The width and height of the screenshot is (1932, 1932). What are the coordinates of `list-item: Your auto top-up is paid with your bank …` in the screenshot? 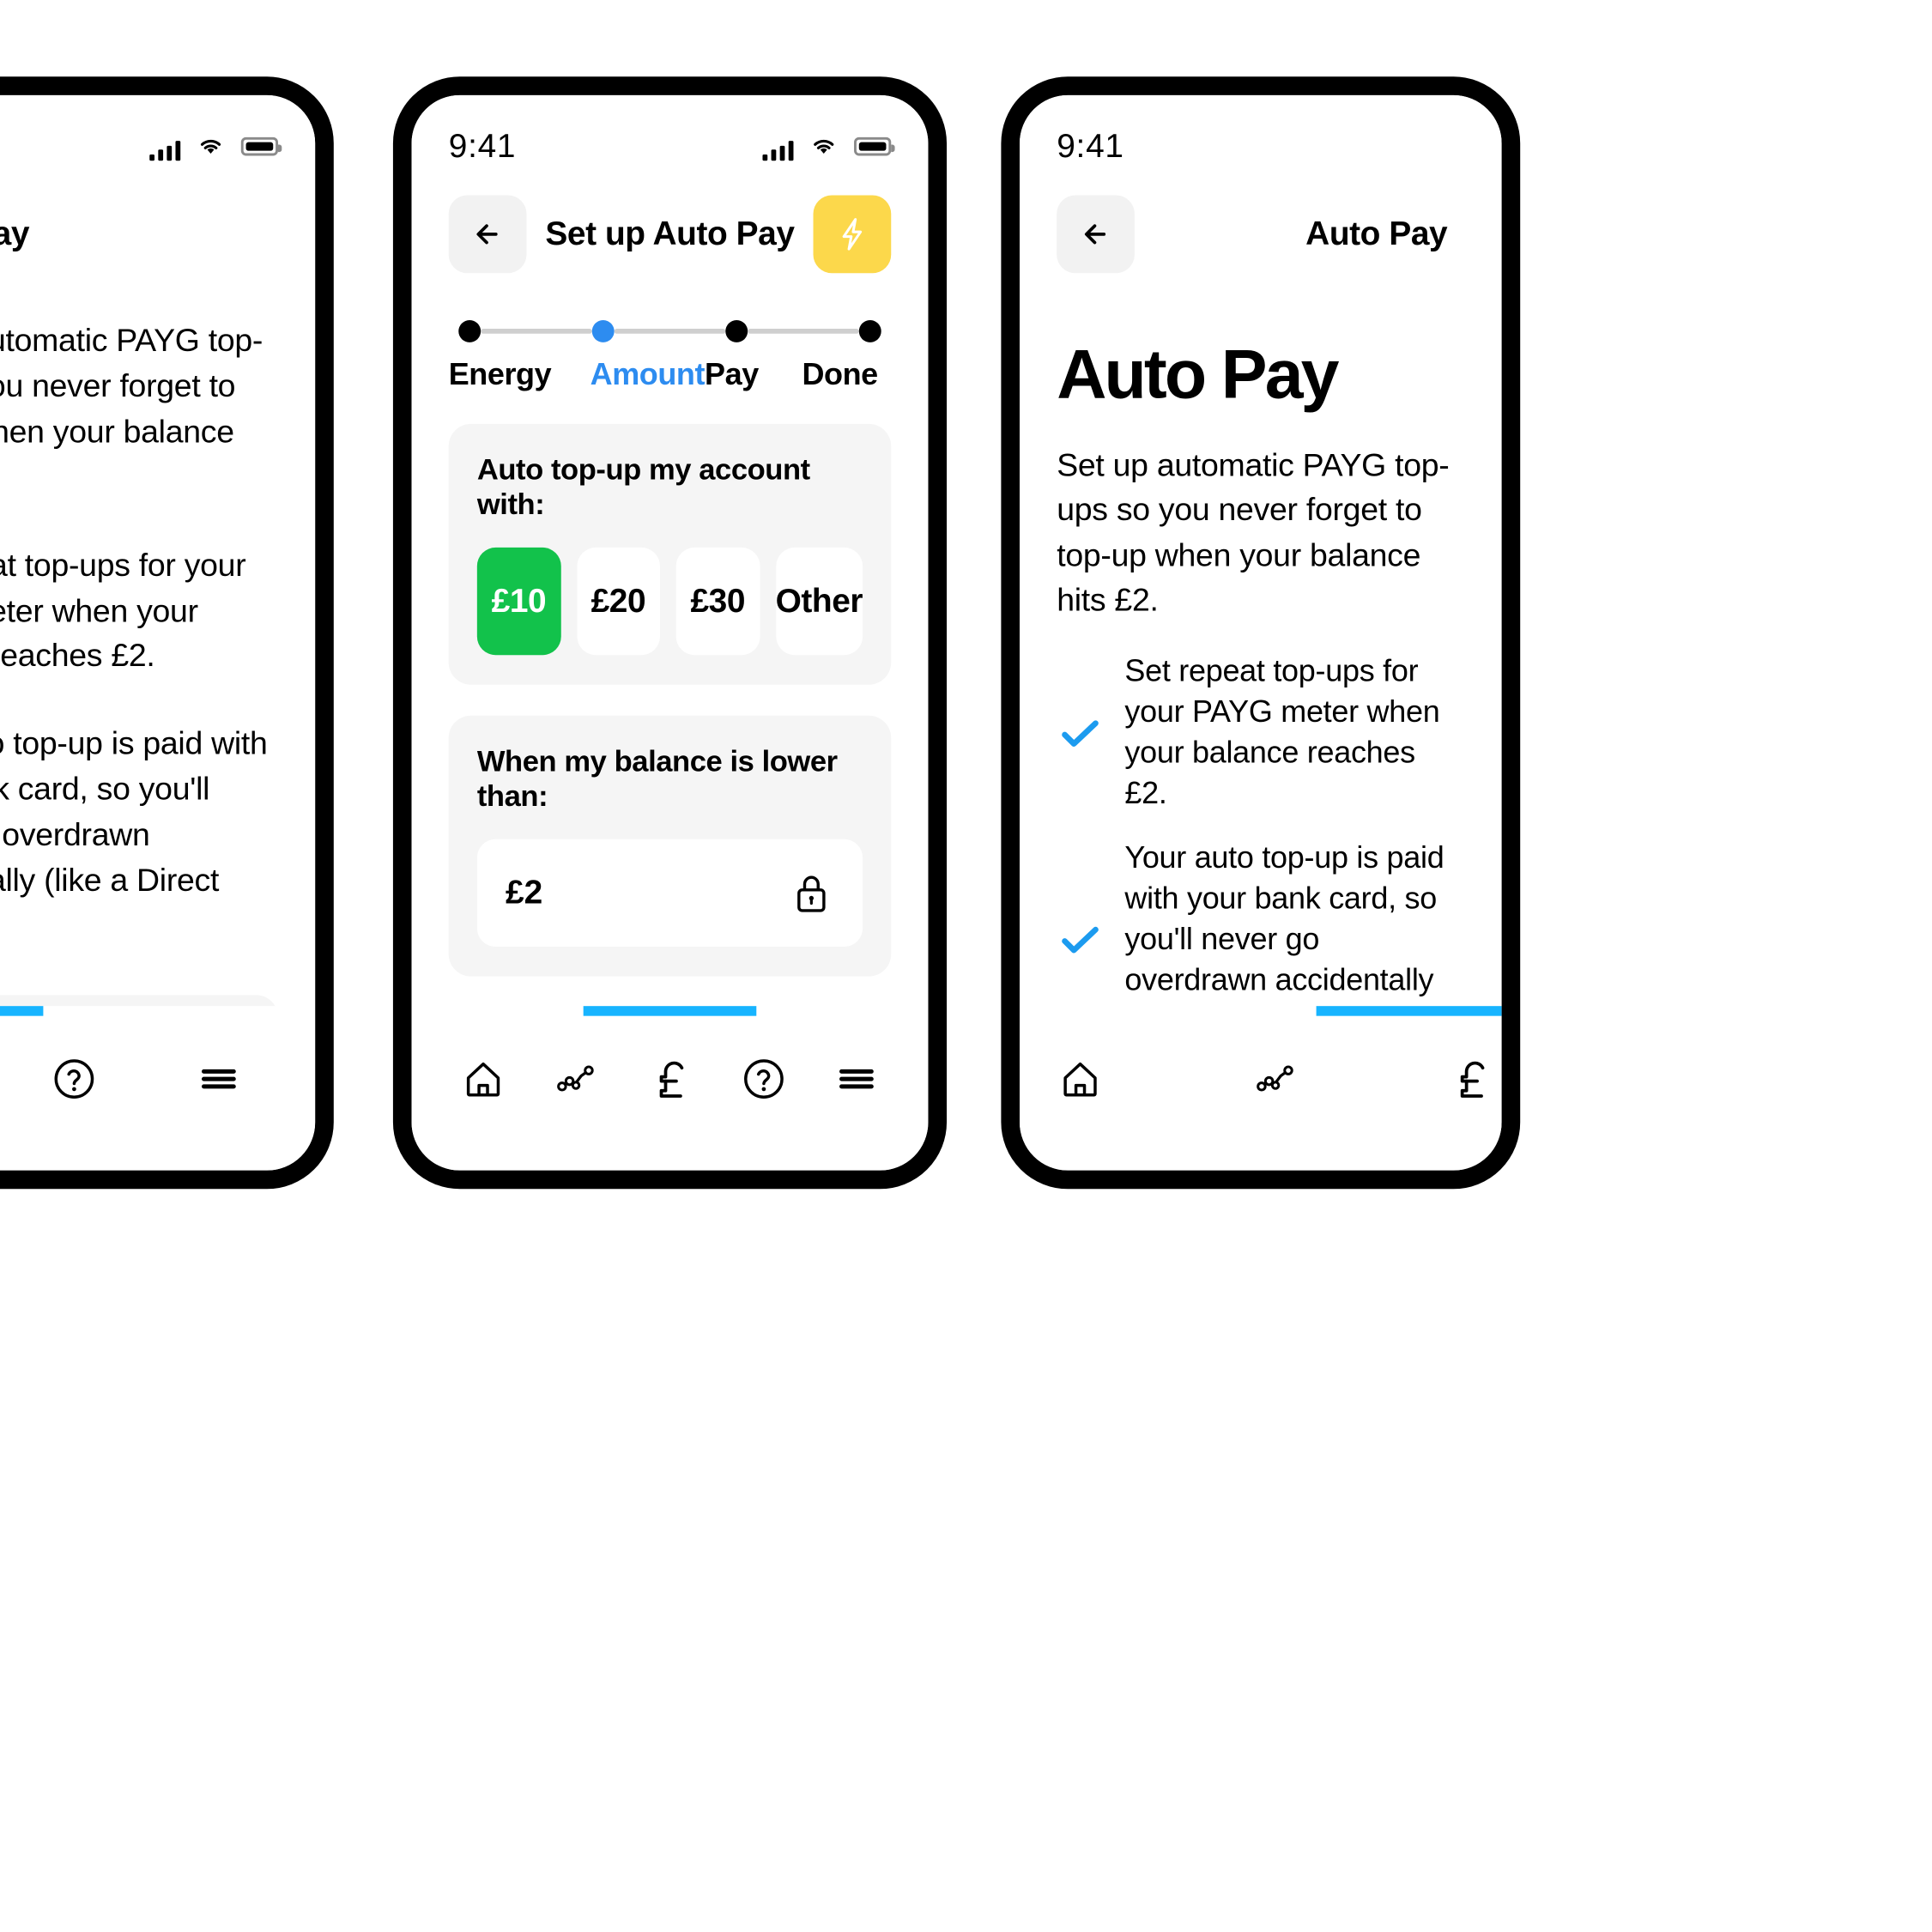 It's located at (1261, 922).